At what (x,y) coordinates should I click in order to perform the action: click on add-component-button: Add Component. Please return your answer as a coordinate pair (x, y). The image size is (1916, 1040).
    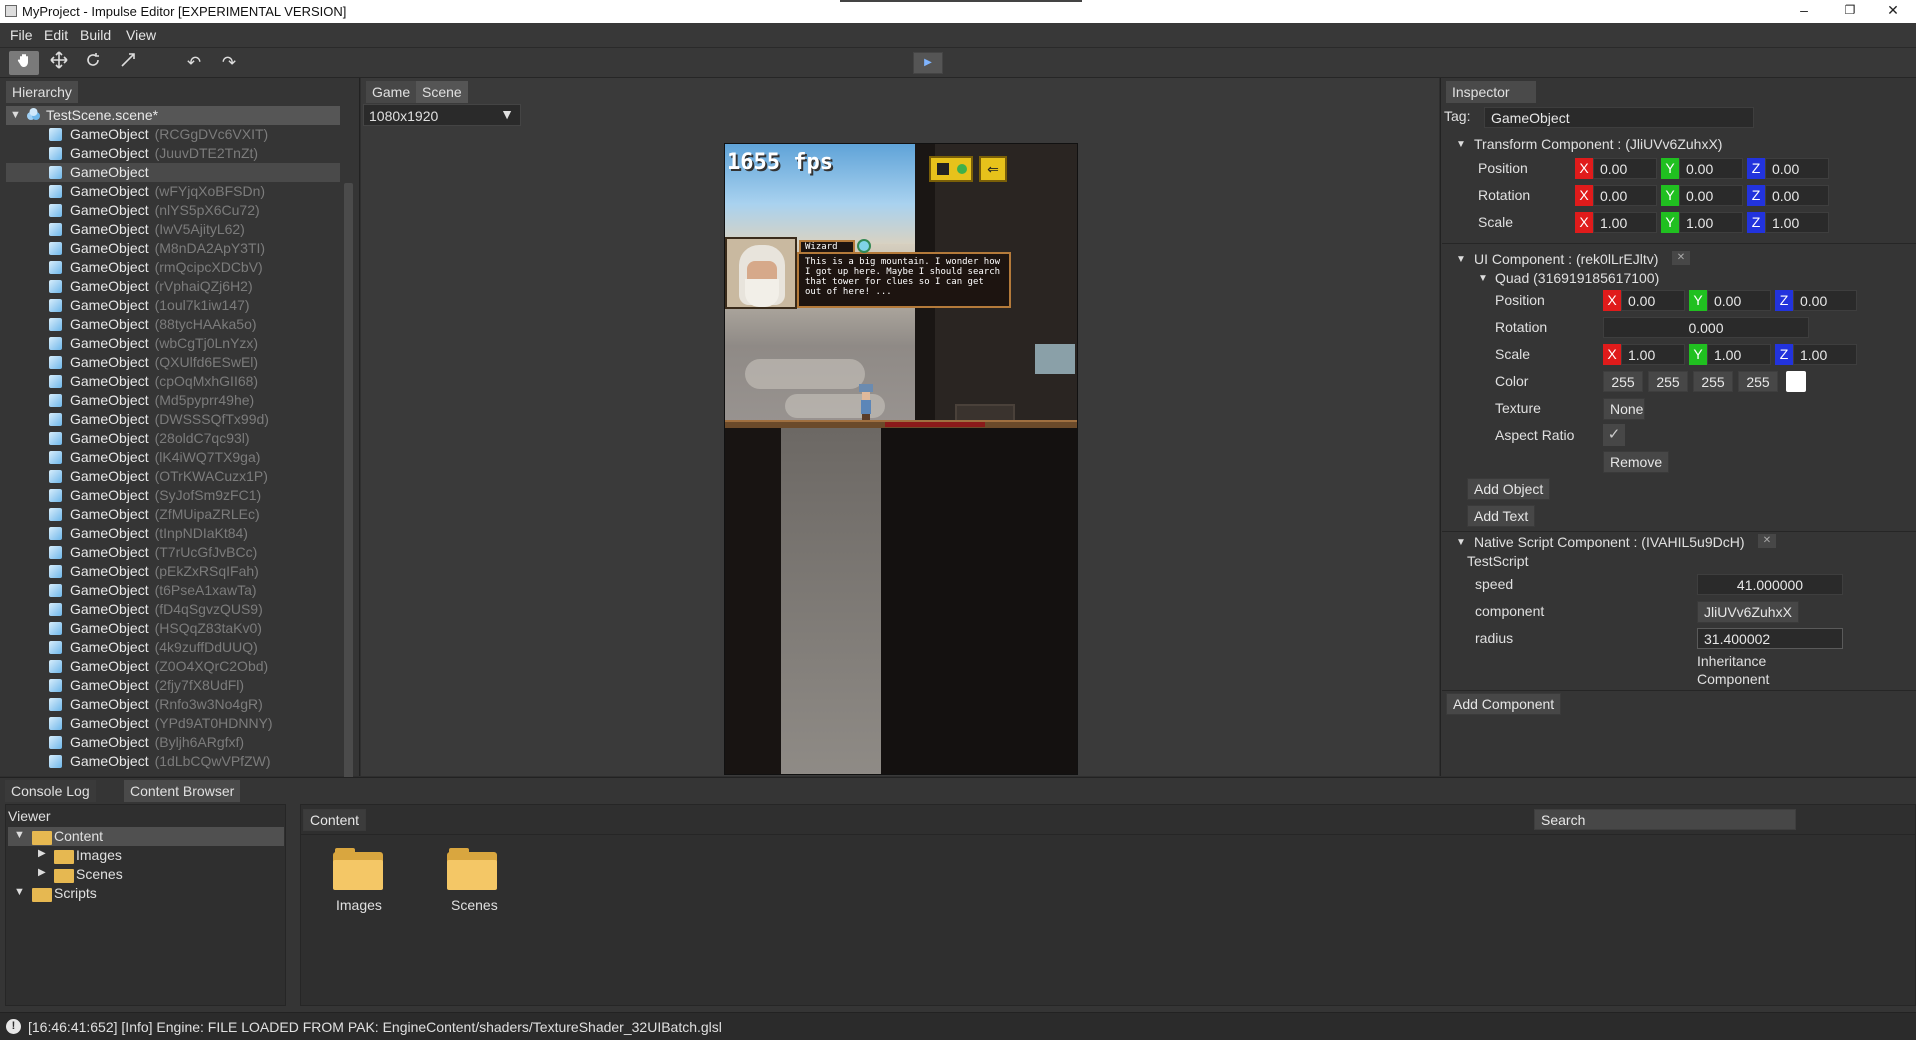
    Looking at the image, I should click on (1504, 704).